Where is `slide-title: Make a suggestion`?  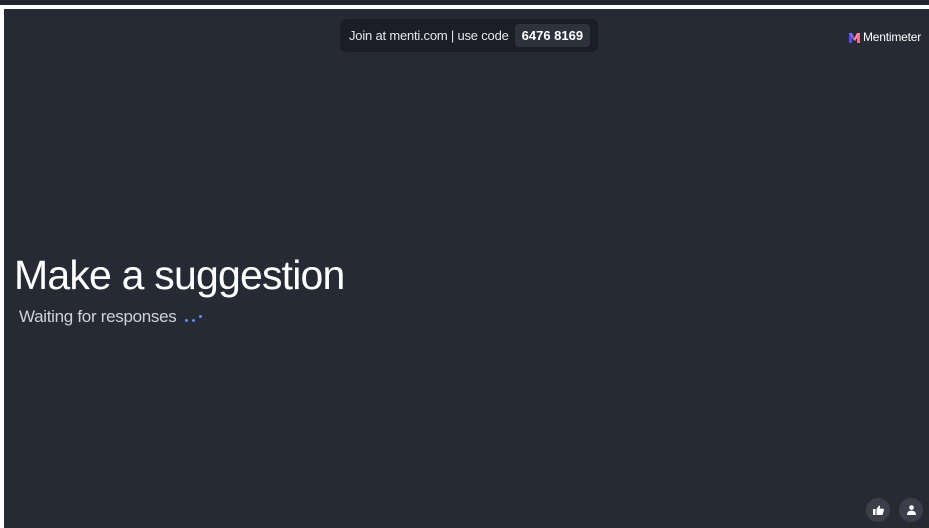 slide-title: Make a suggestion is located at coordinates (179, 275).